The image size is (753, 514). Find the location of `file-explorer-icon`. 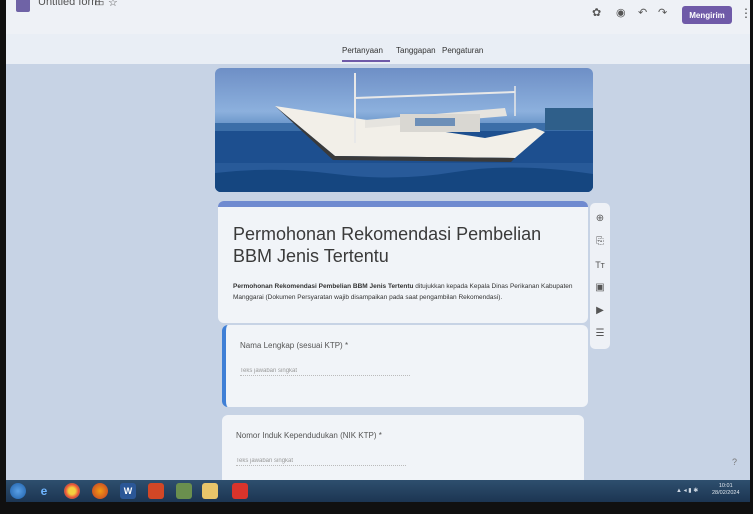

file-explorer-icon is located at coordinates (210, 491).